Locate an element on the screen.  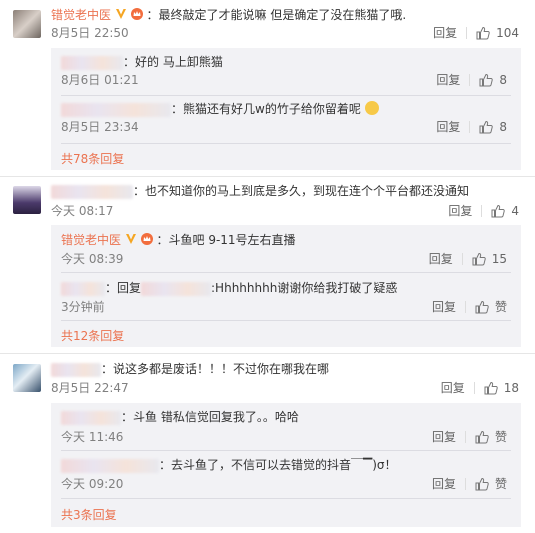
comment-text-line: 错觉老中医 ：最终敲定了才能说嘛 但是确定了没在熊猫了哦. is located at coordinates (228, 15).